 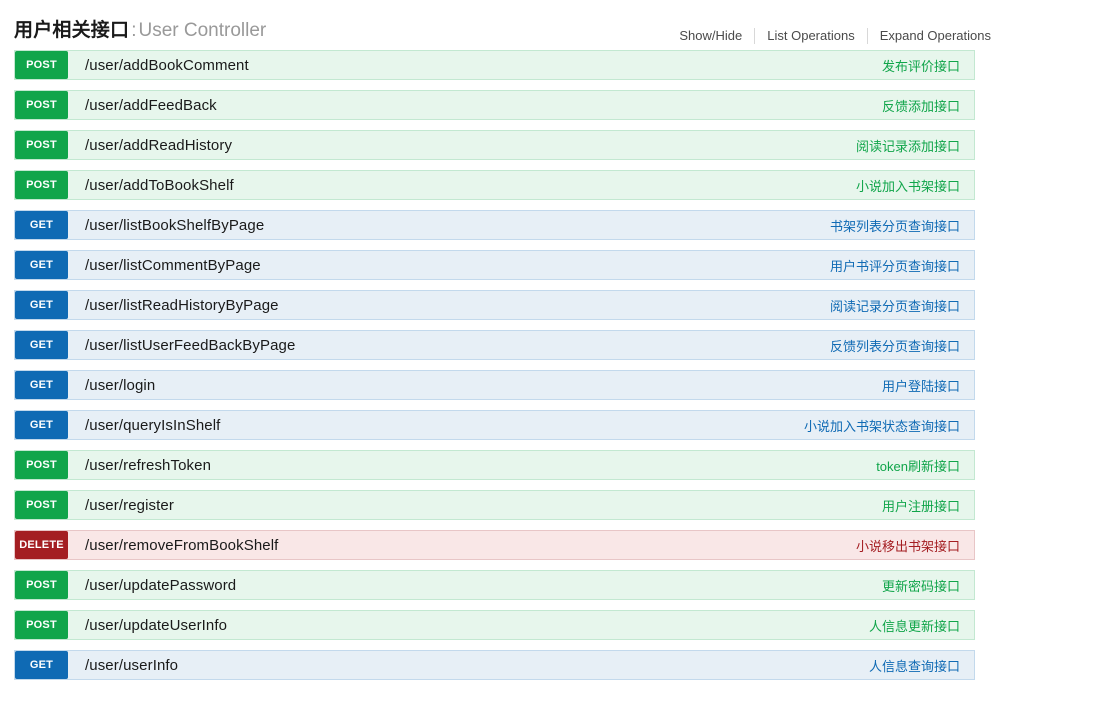 I want to click on endpoint-path: /user/addBookComment, so click(x=475, y=65).